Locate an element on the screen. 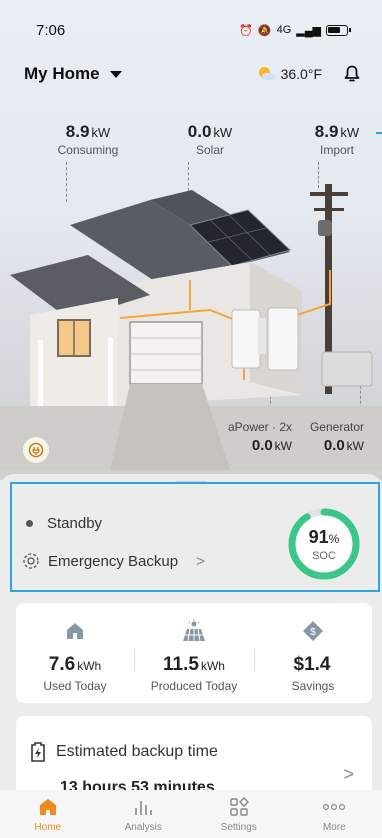 The width and height of the screenshot is (382, 838). savings-stat: $ $1.4 Savings is located at coordinates (313, 653).